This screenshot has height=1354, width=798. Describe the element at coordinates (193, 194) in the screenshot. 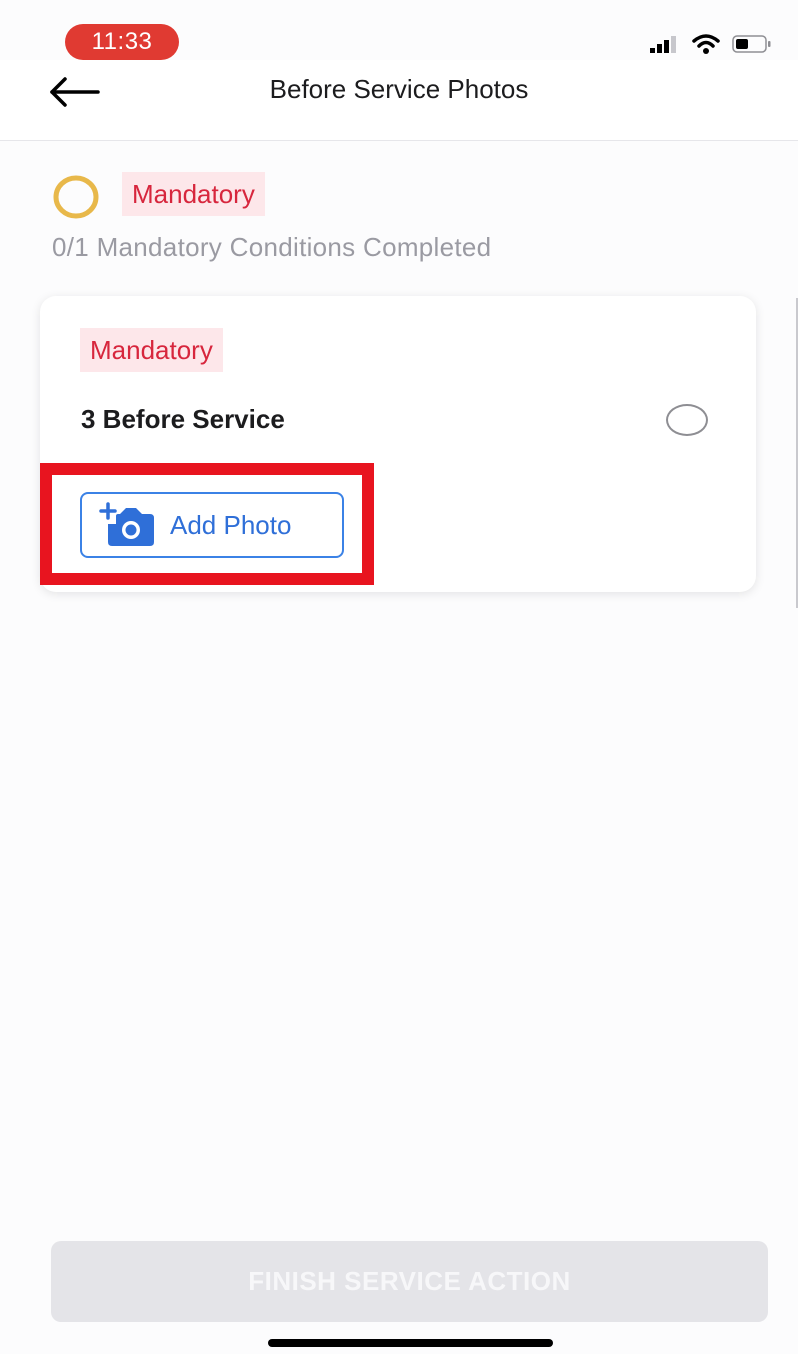

I see `mandatory-badge: Mandatory` at that location.